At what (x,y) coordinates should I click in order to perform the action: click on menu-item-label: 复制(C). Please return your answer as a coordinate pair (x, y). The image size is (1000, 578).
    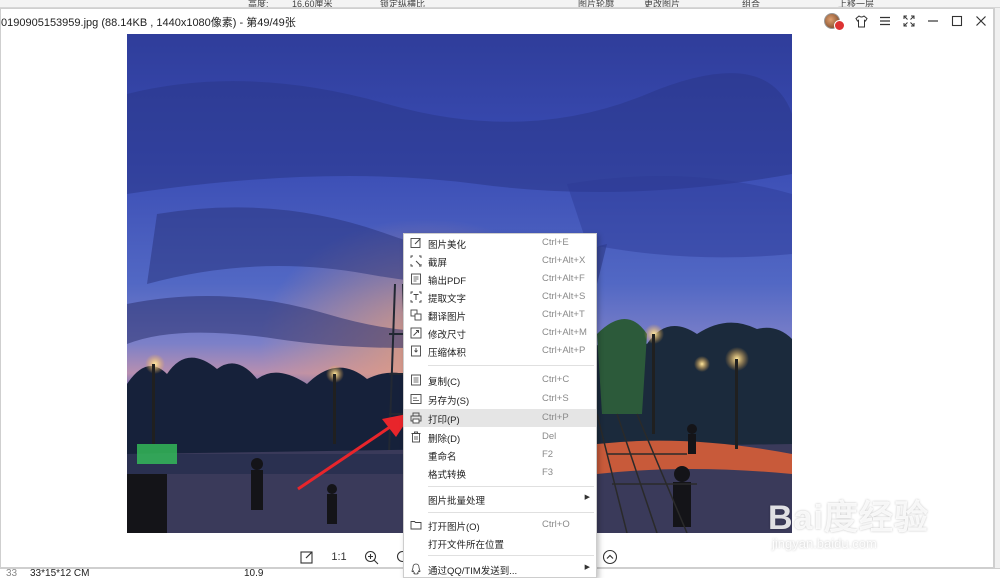
    Looking at the image, I should click on (444, 382).